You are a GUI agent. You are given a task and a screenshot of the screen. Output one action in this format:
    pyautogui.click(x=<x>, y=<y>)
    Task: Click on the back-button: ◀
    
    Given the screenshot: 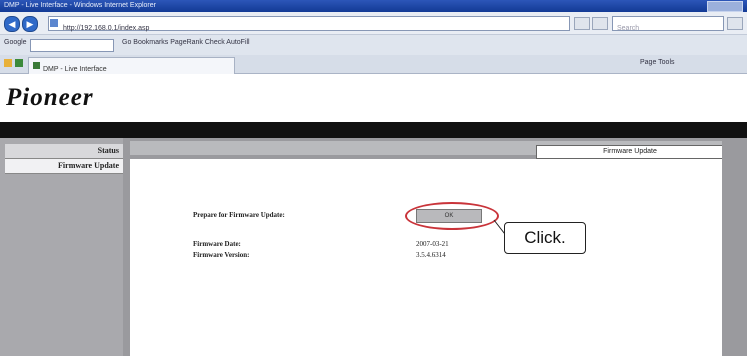 What is the action you would take?
    pyautogui.click(x=12, y=24)
    